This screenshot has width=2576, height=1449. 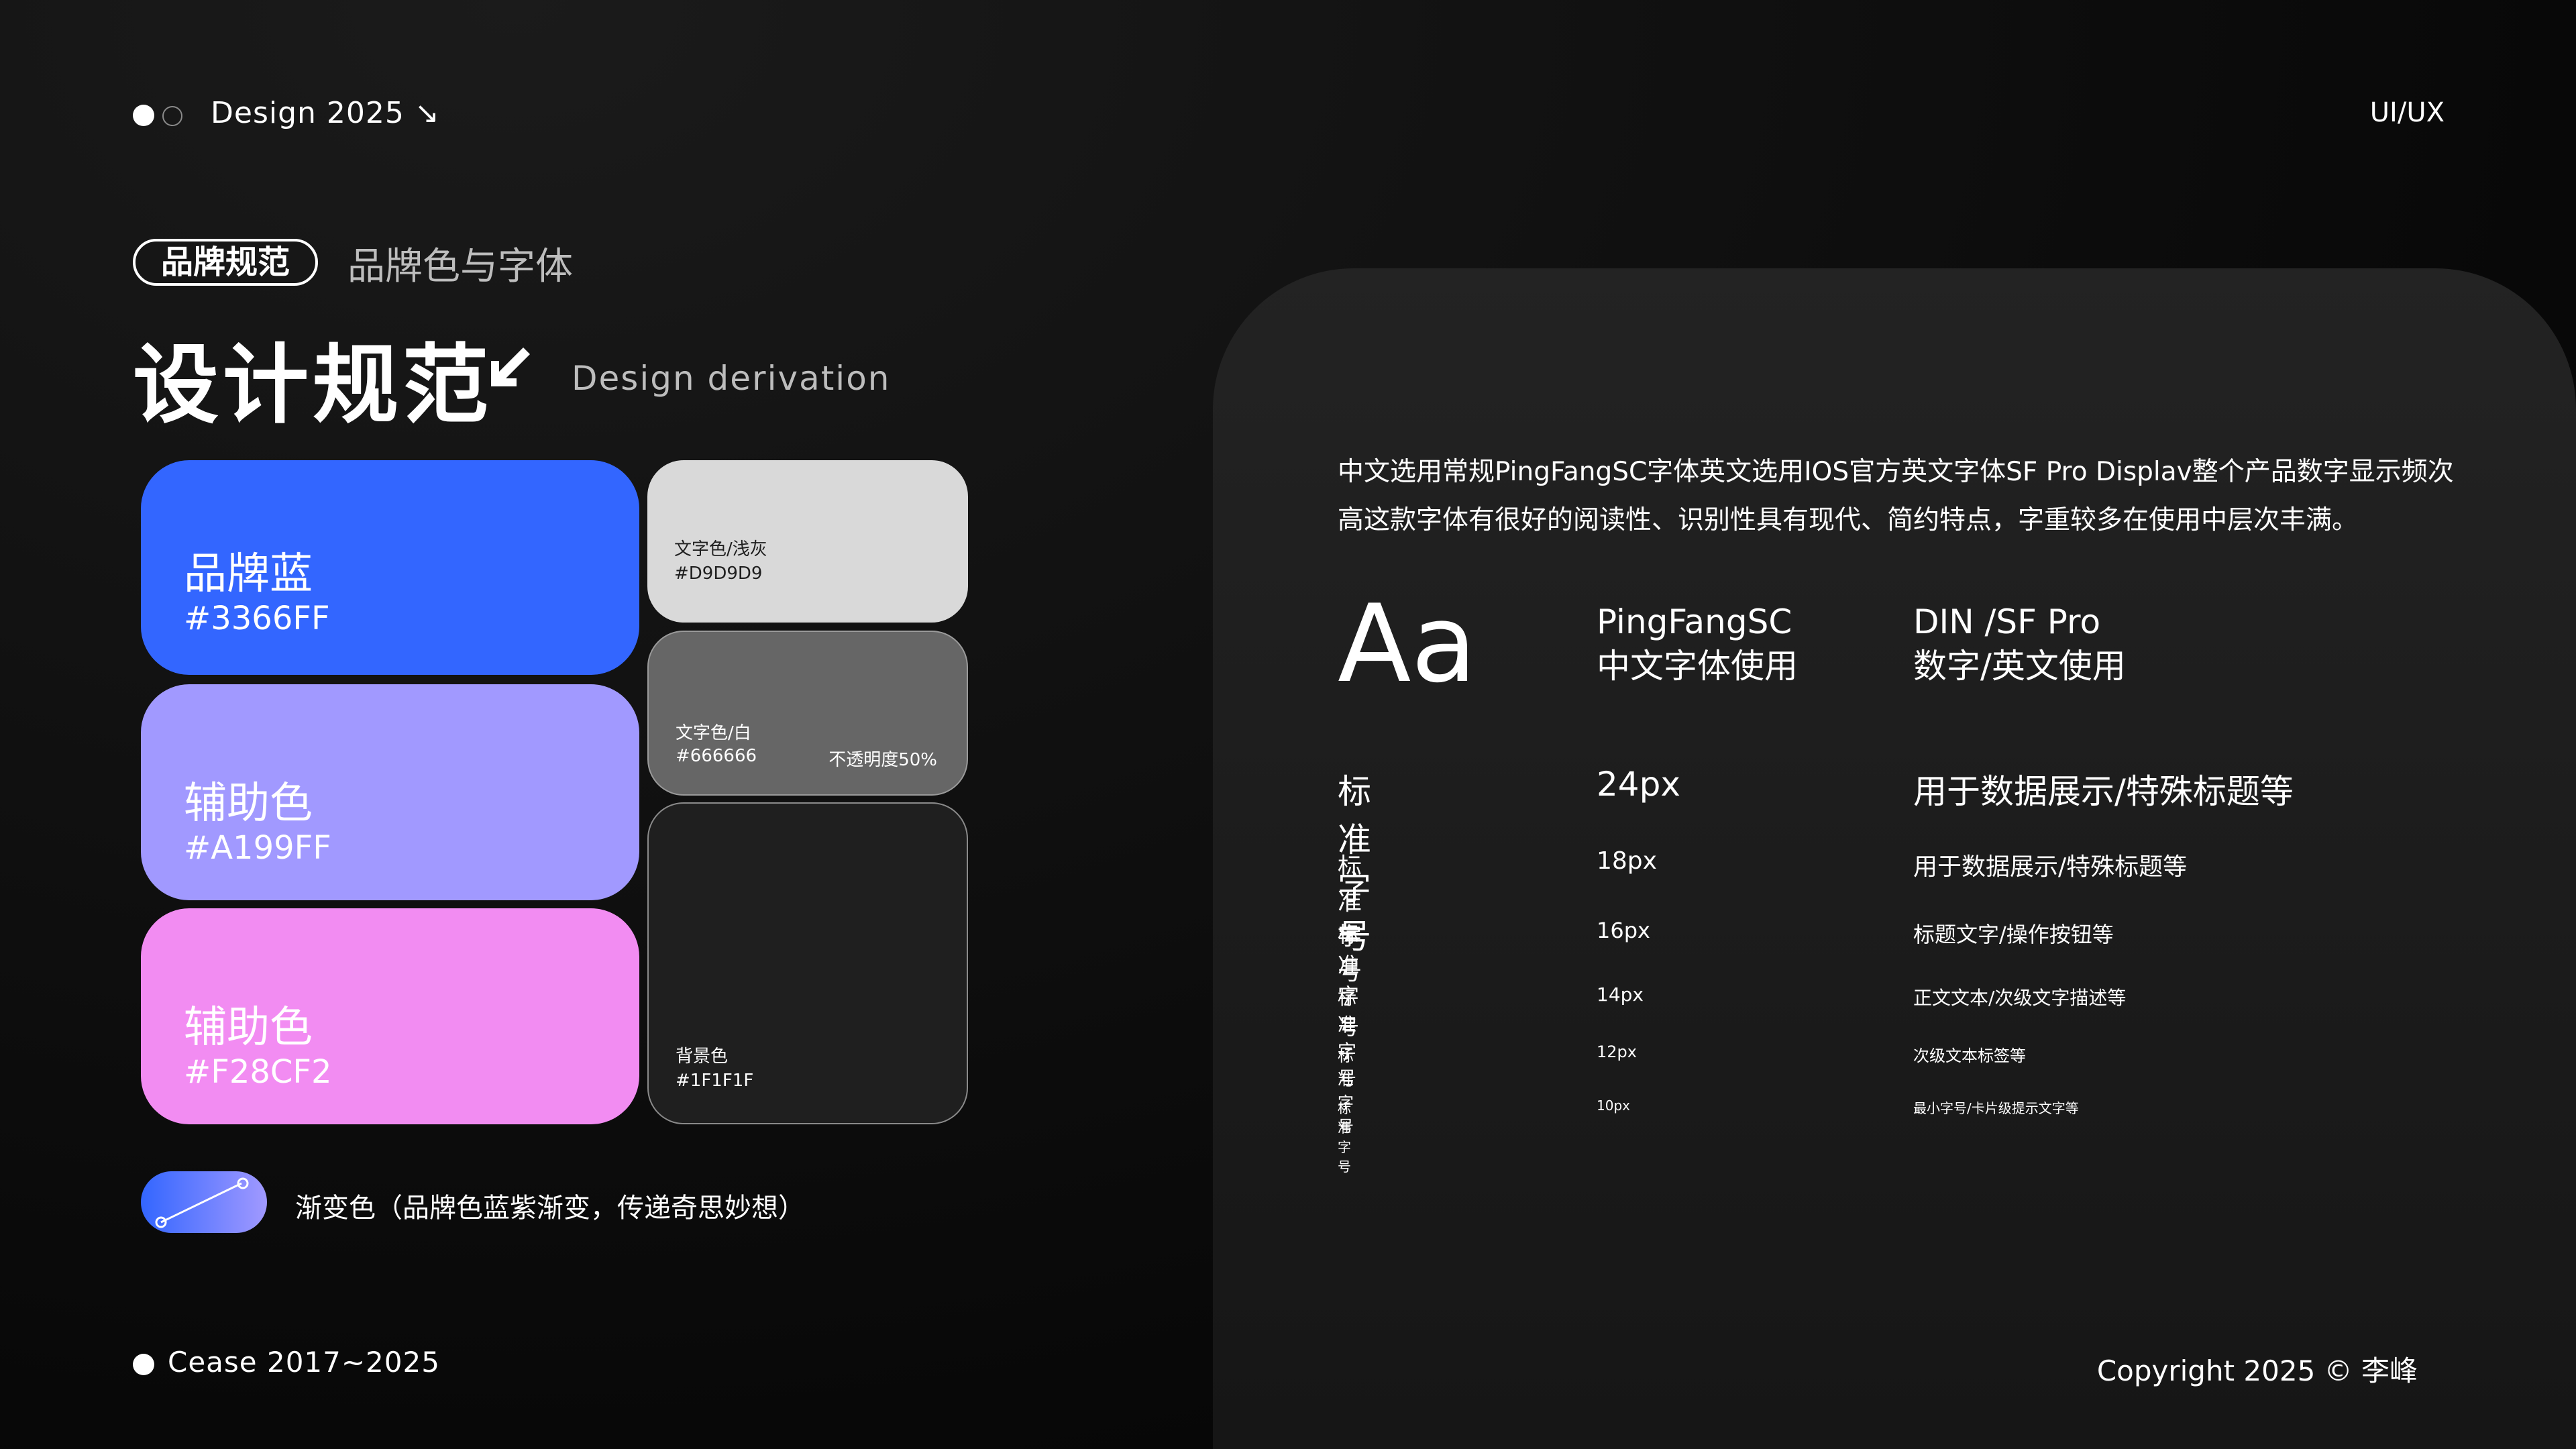 What do you see at coordinates (807, 963) in the screenshot?
I see `swatch-background: 背景色 #1F1F1F` at bounding box center [807, 963].